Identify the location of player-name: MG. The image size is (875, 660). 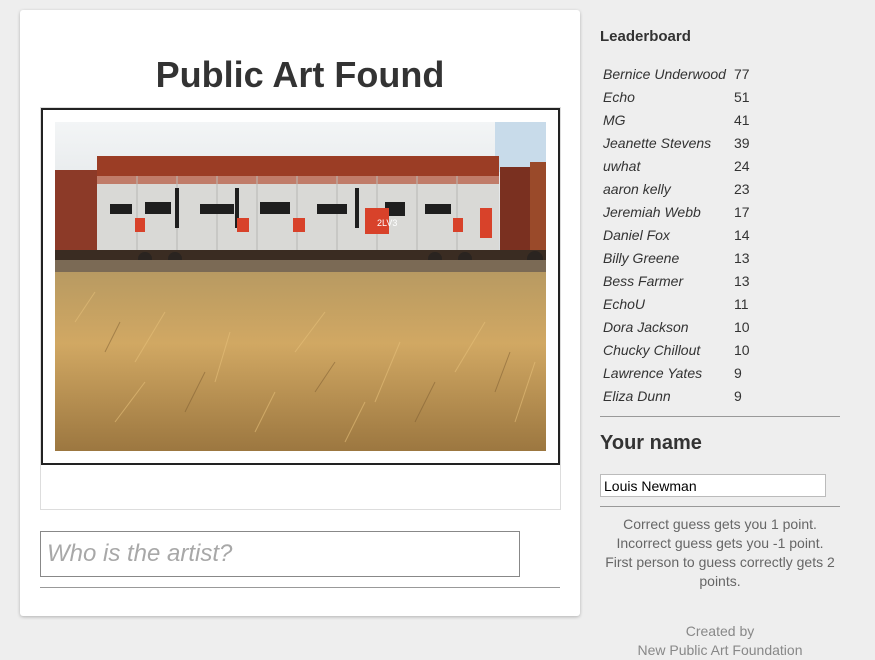
(614, 120).